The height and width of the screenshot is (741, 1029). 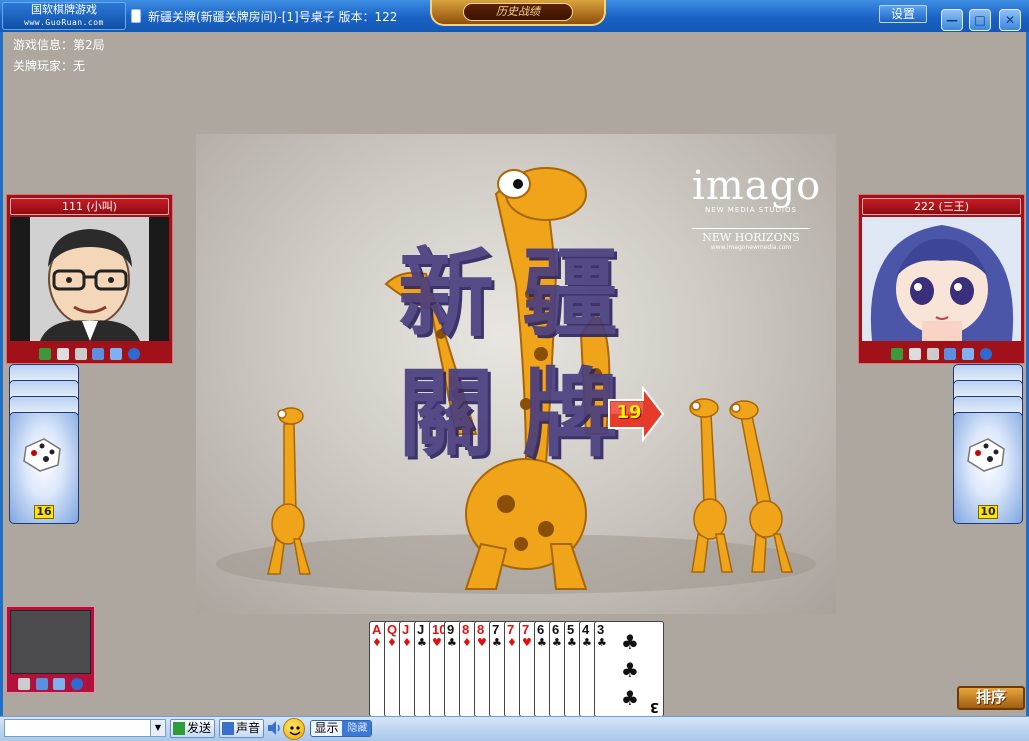 What do you see at coordinates (751, 236) in the screenshot?
I see `watermark-tagline: NEW HORIZONS` at bounding box center [751, 236].